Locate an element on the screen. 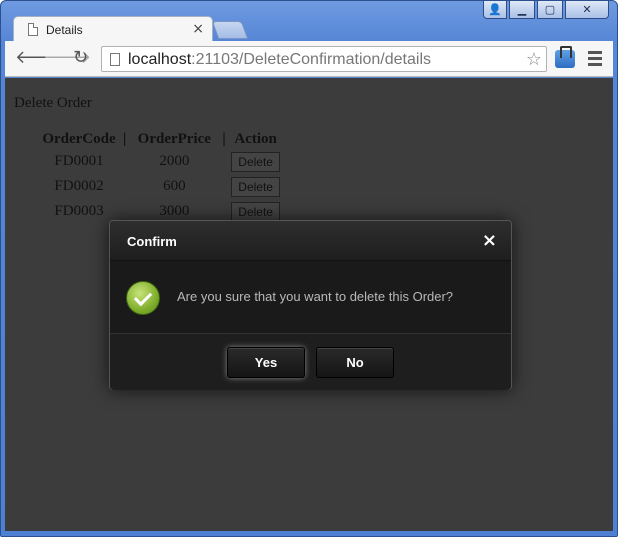 The width and height of the screenshot is (618, 537). menu-icon is located at coordinates (595, 60).